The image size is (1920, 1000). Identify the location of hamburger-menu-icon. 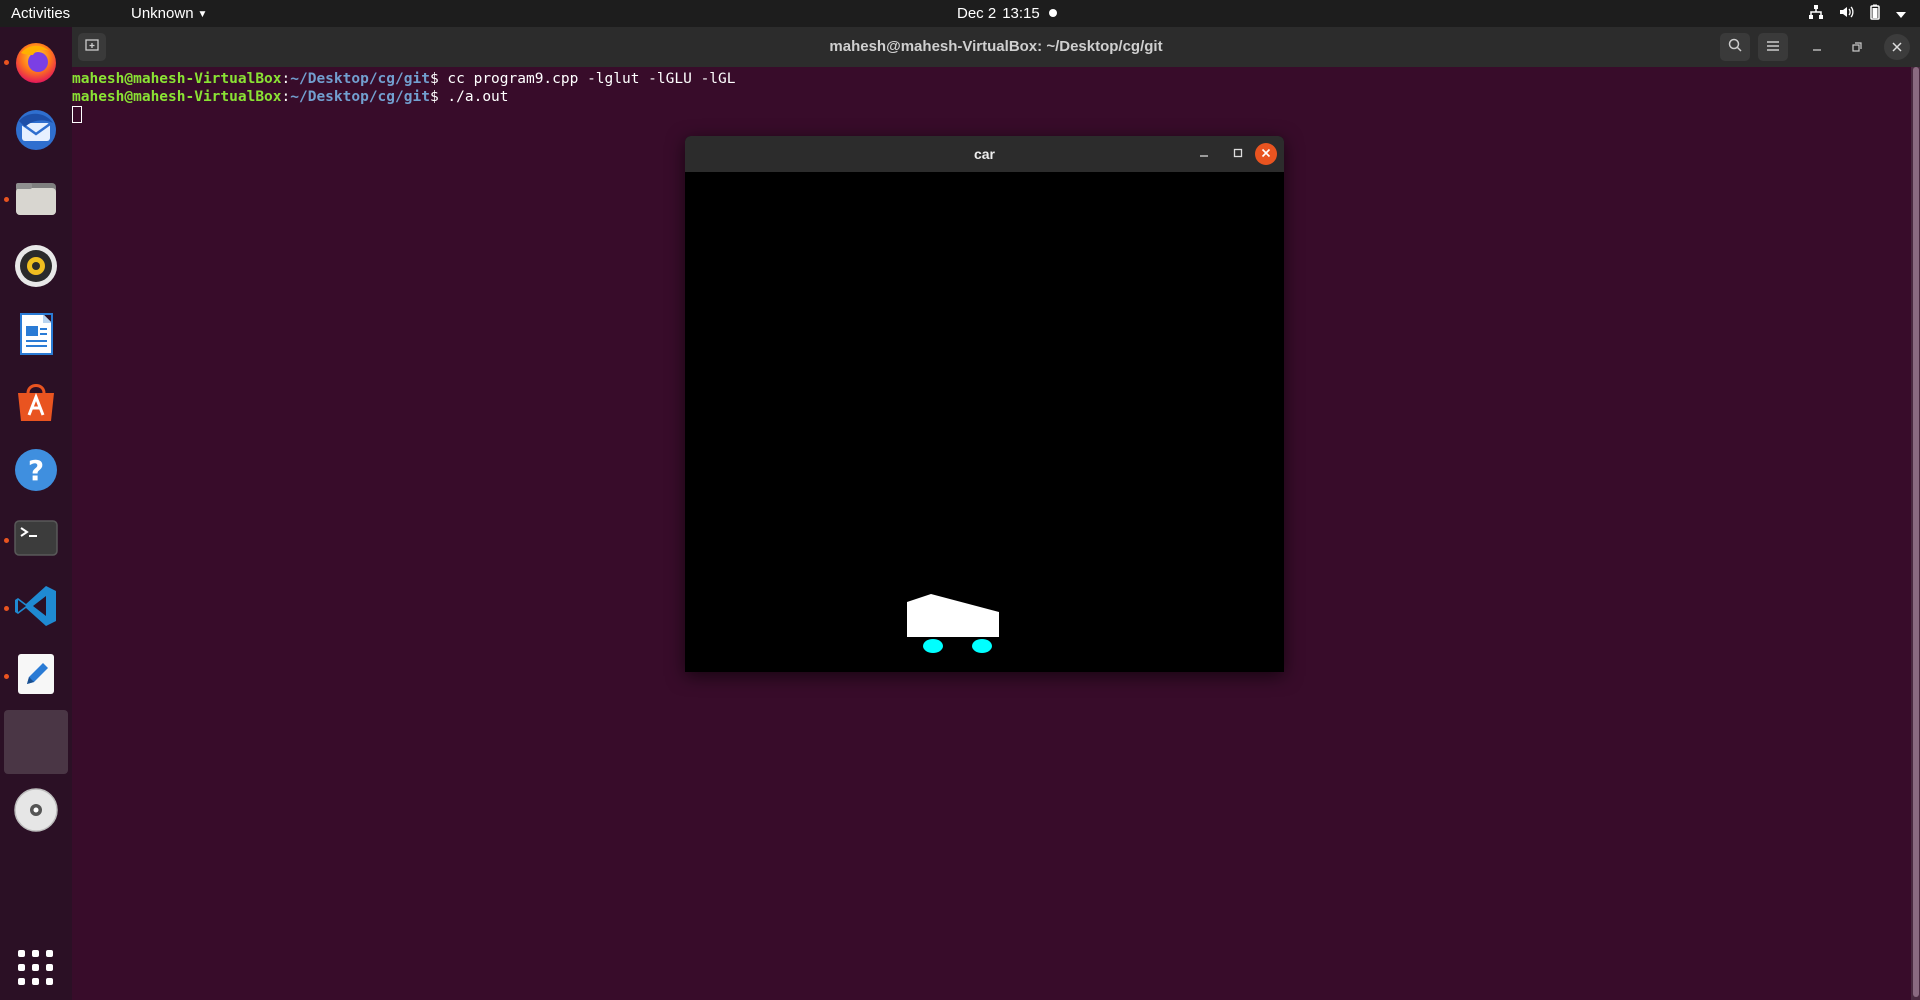
(1773, 46).